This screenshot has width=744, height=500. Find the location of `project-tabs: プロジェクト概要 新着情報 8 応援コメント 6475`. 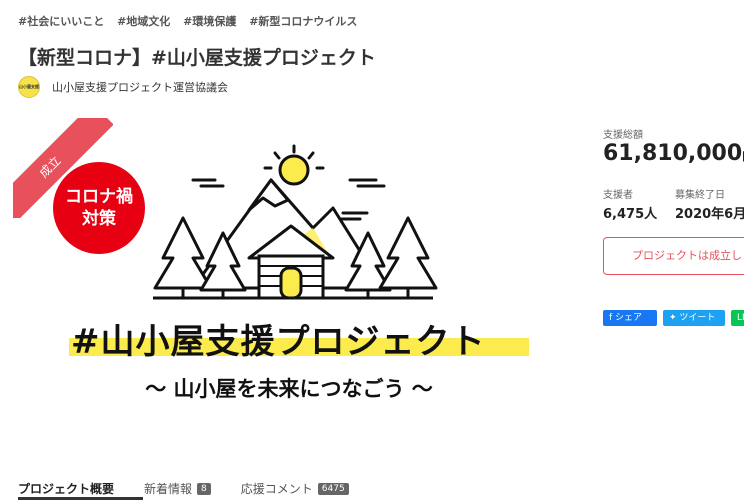

project-tabs: プロジェクト概要 新着情報 8 応援コメント 6475 is located at coordinates (198, 488).